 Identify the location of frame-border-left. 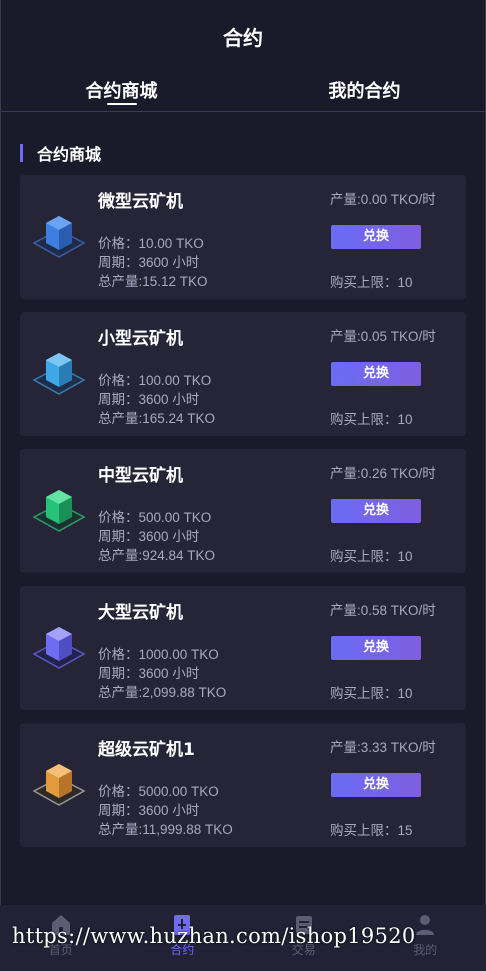
(0, 485).